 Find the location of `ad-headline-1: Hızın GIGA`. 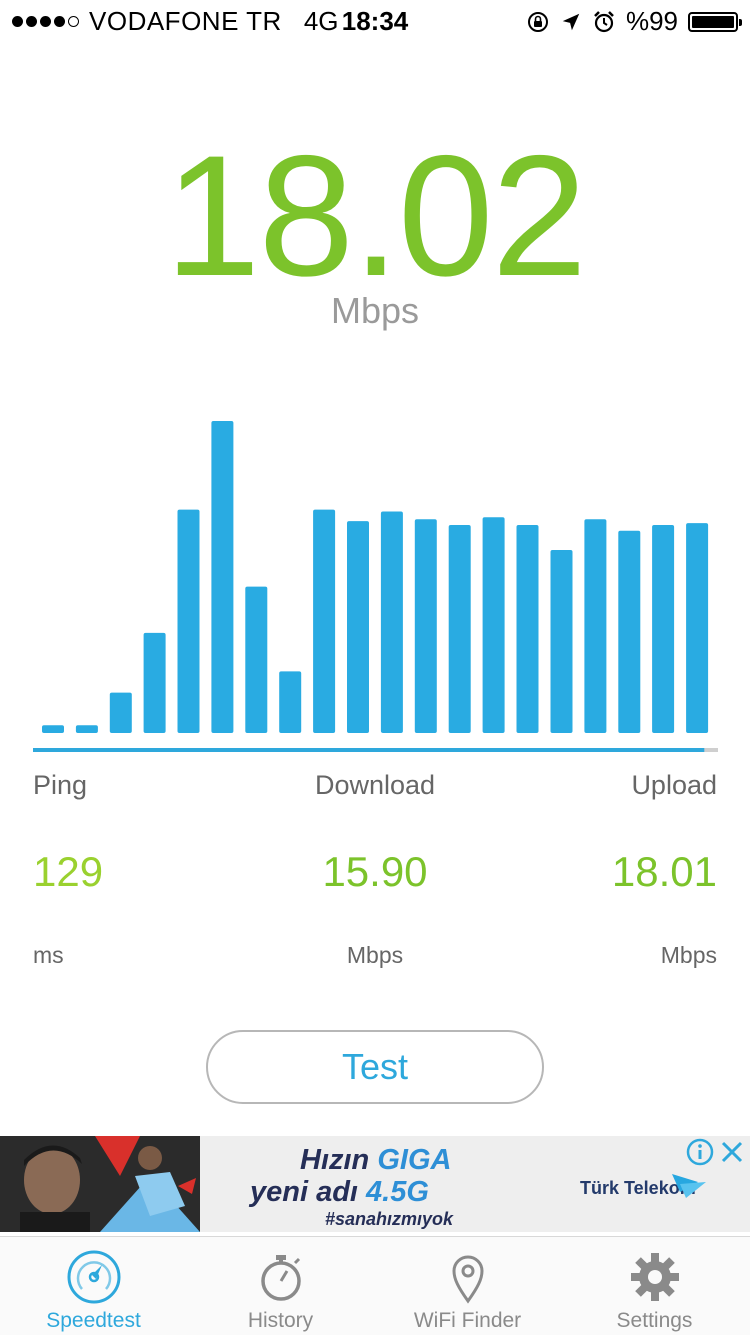

ad-headline-1: Hızın GIGA is located at coordinates (376, 1160).